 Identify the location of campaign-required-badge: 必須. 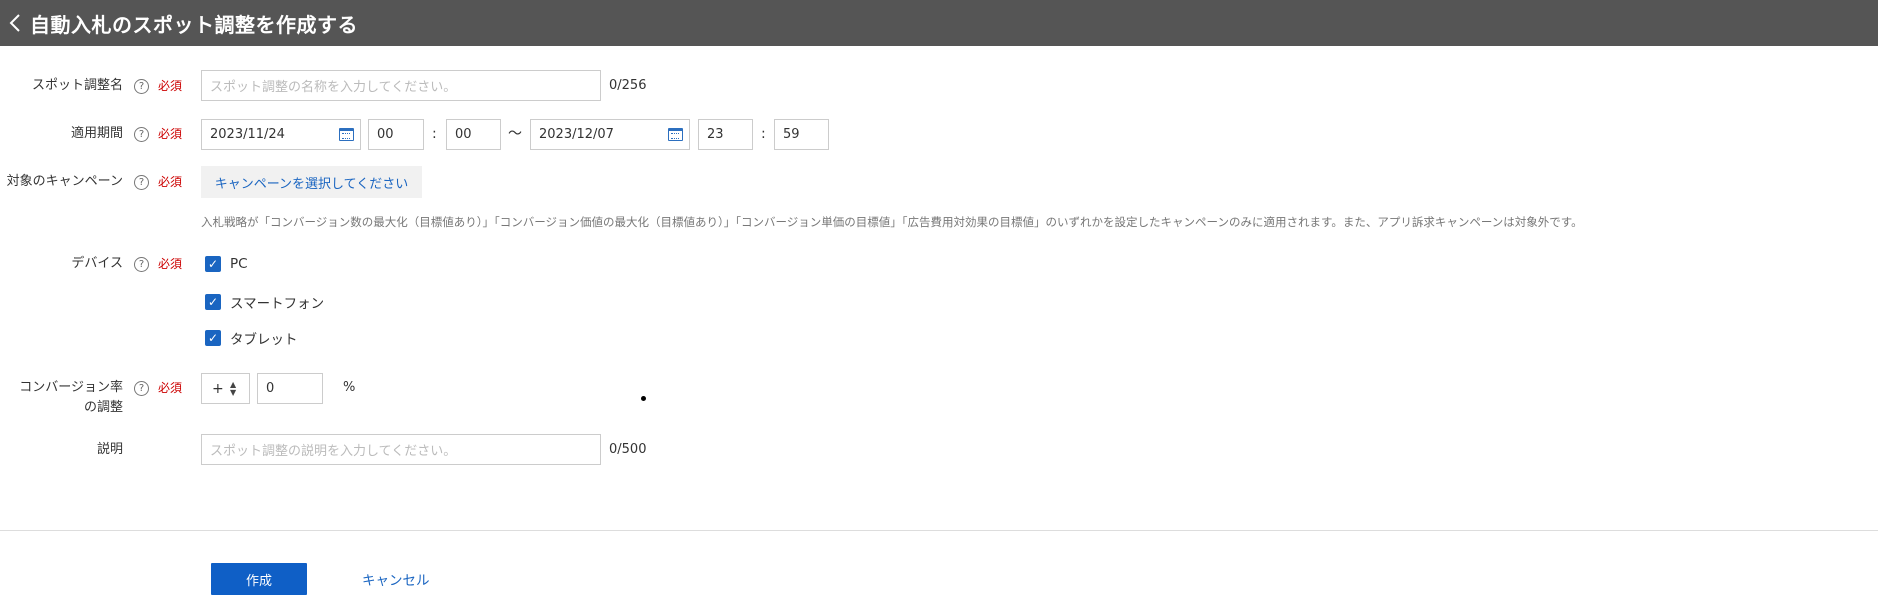
(170, 182).